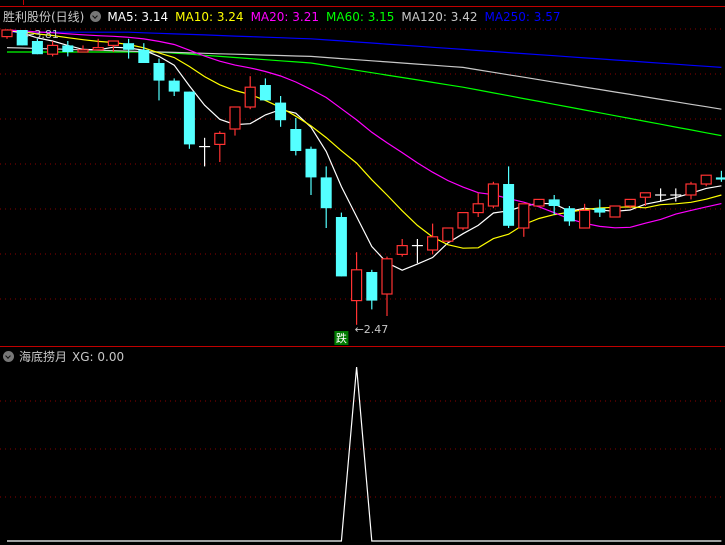 The width and height of the screenshot is (725, 545). What do you see at coordinates (360, 16) in the screenshot?
I see `ma-label-3: MA60: 3.15` at bounding box center [360, 16].